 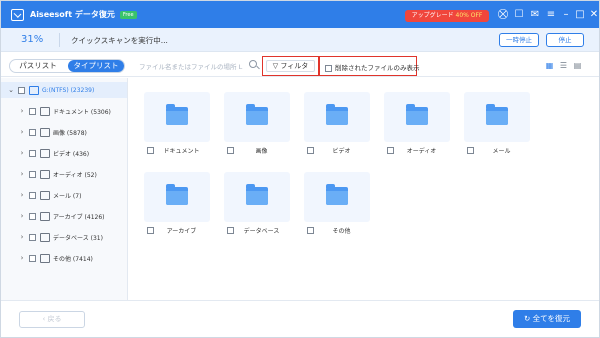 I want to click on app-logo-icon, so click(x=17, y=14).